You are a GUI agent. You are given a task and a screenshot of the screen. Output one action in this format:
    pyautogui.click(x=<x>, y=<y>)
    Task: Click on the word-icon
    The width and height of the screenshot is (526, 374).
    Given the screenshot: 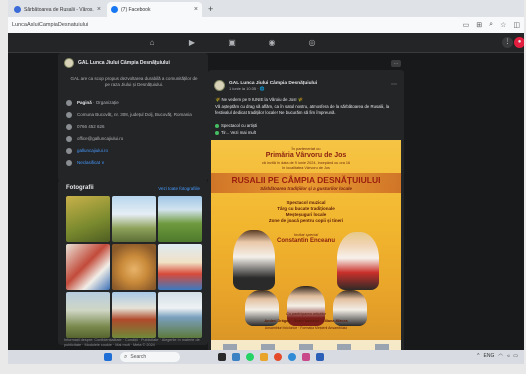 What is the action you would take?
    pyautogui.click(x=320, y=357)
    